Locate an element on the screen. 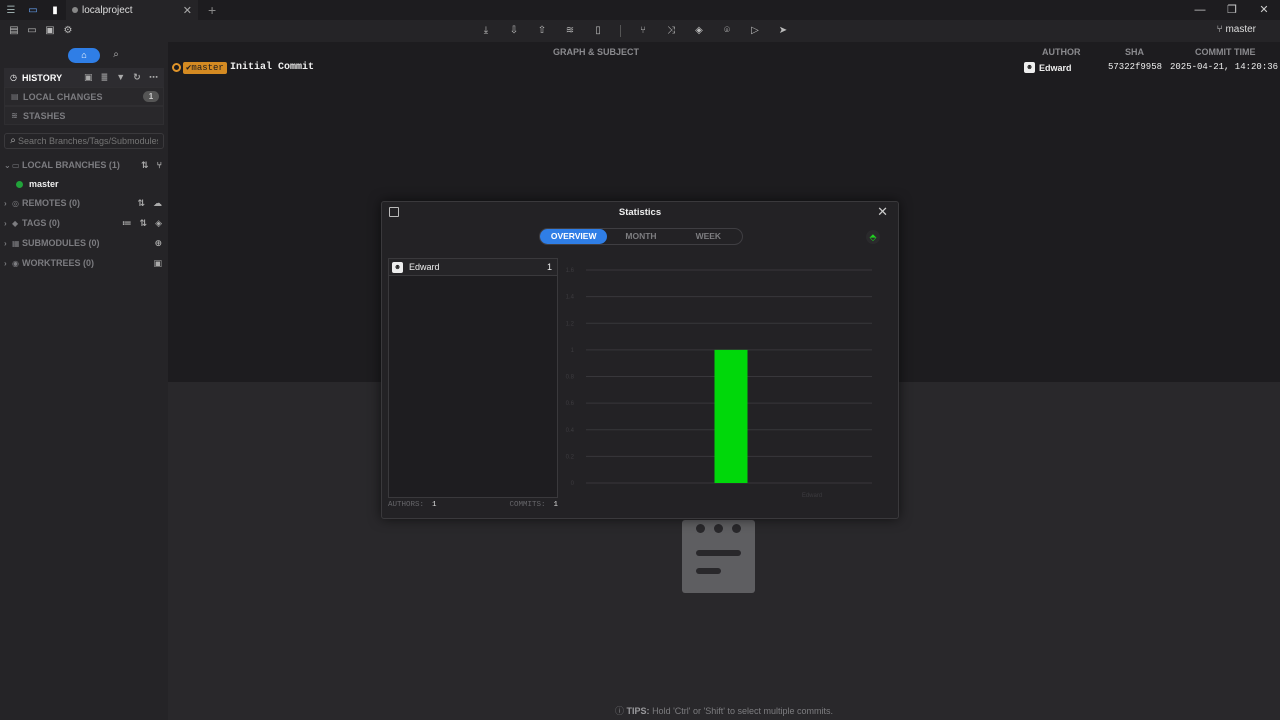  cleanup-icon: ◈ is located at coordinates (699, 31).